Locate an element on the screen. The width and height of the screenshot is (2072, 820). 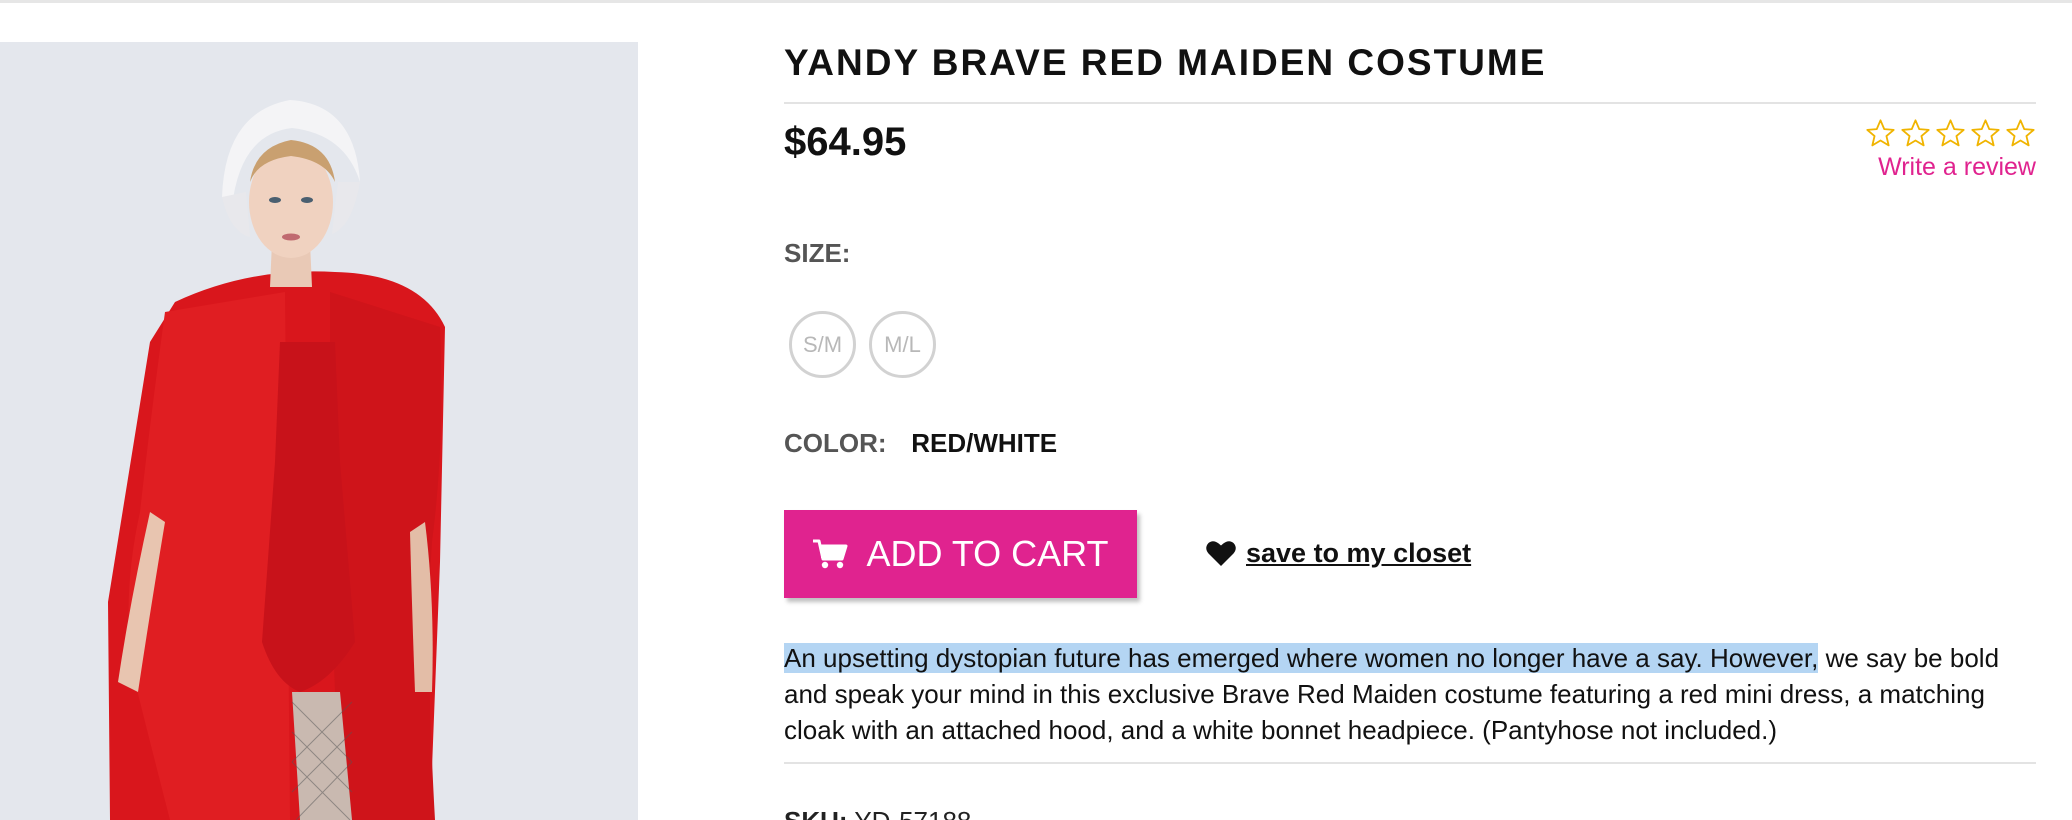
size-option-sm: S/M is located at coordinates (822, 344).